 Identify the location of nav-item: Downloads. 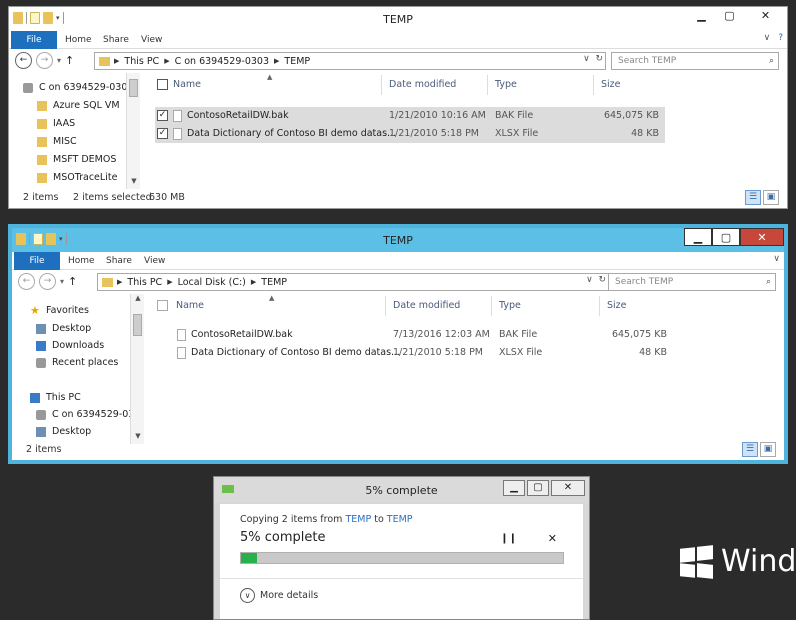
(84, 345).